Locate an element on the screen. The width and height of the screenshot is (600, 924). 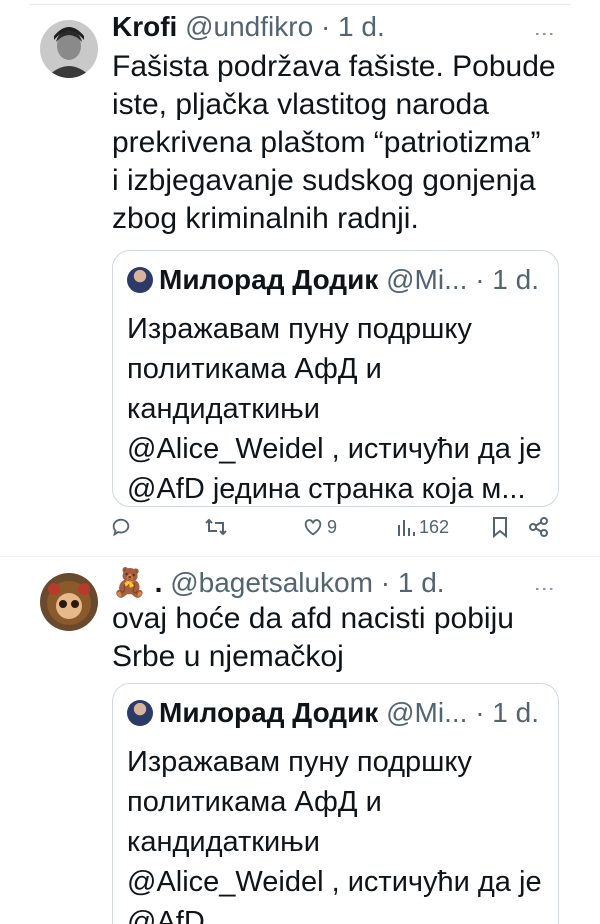
quote-line: @AfD is located at coordinates (166, 915).